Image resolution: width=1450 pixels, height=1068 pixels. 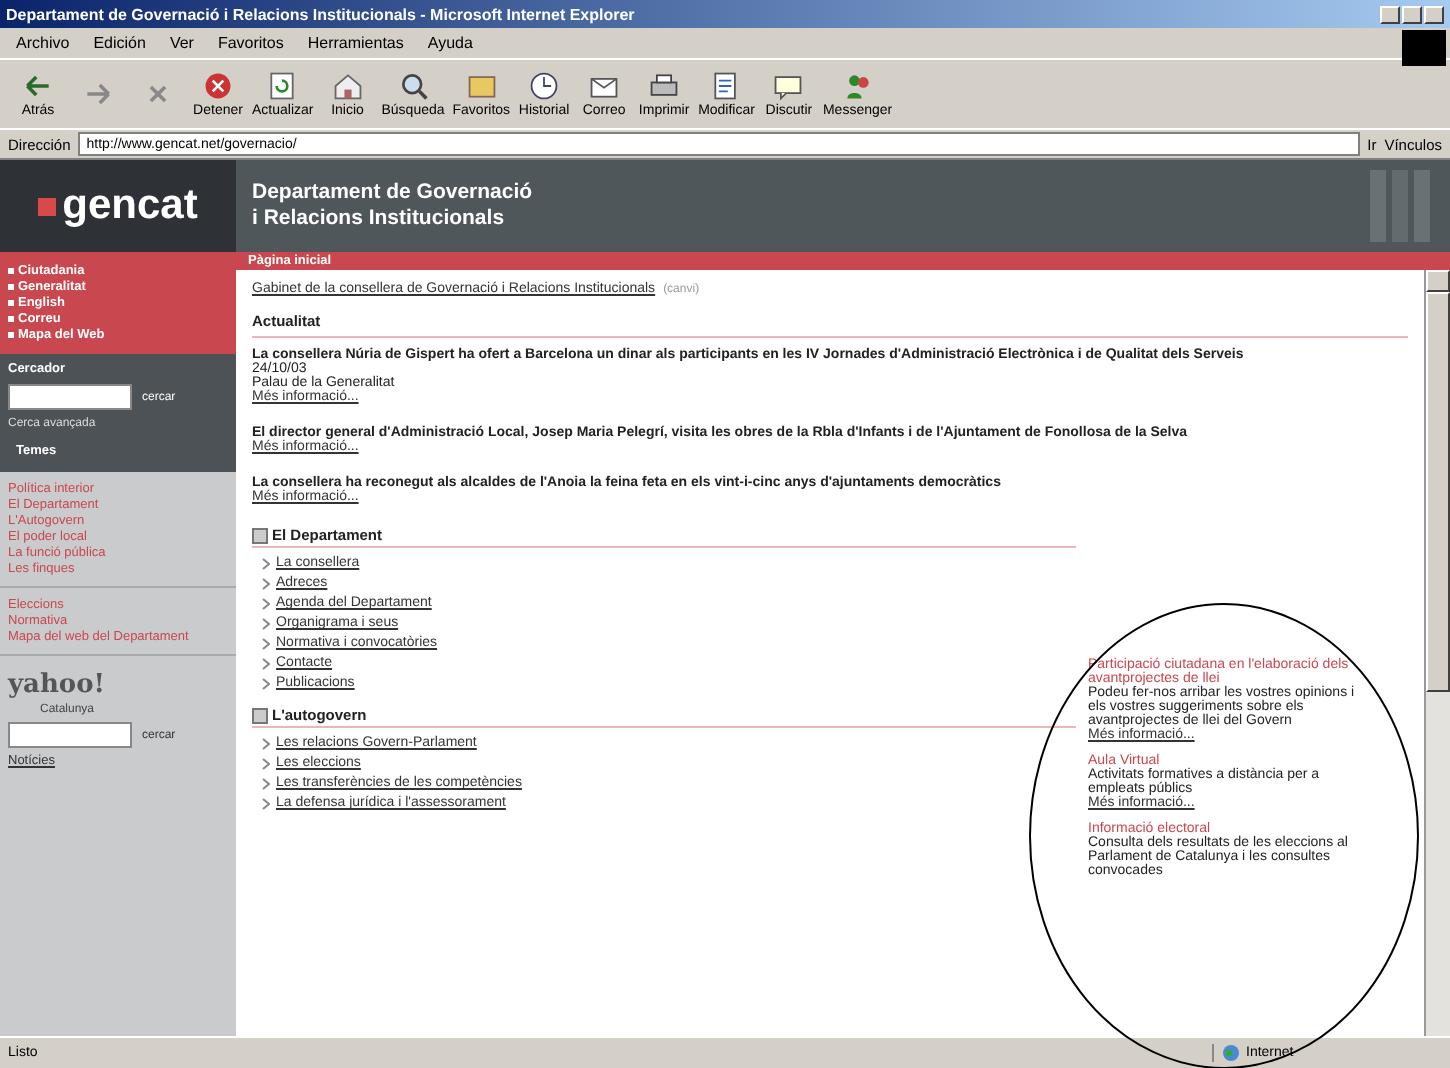 I want to click on site-title: i Relacions Institucionals, so click(x=379, y=219).